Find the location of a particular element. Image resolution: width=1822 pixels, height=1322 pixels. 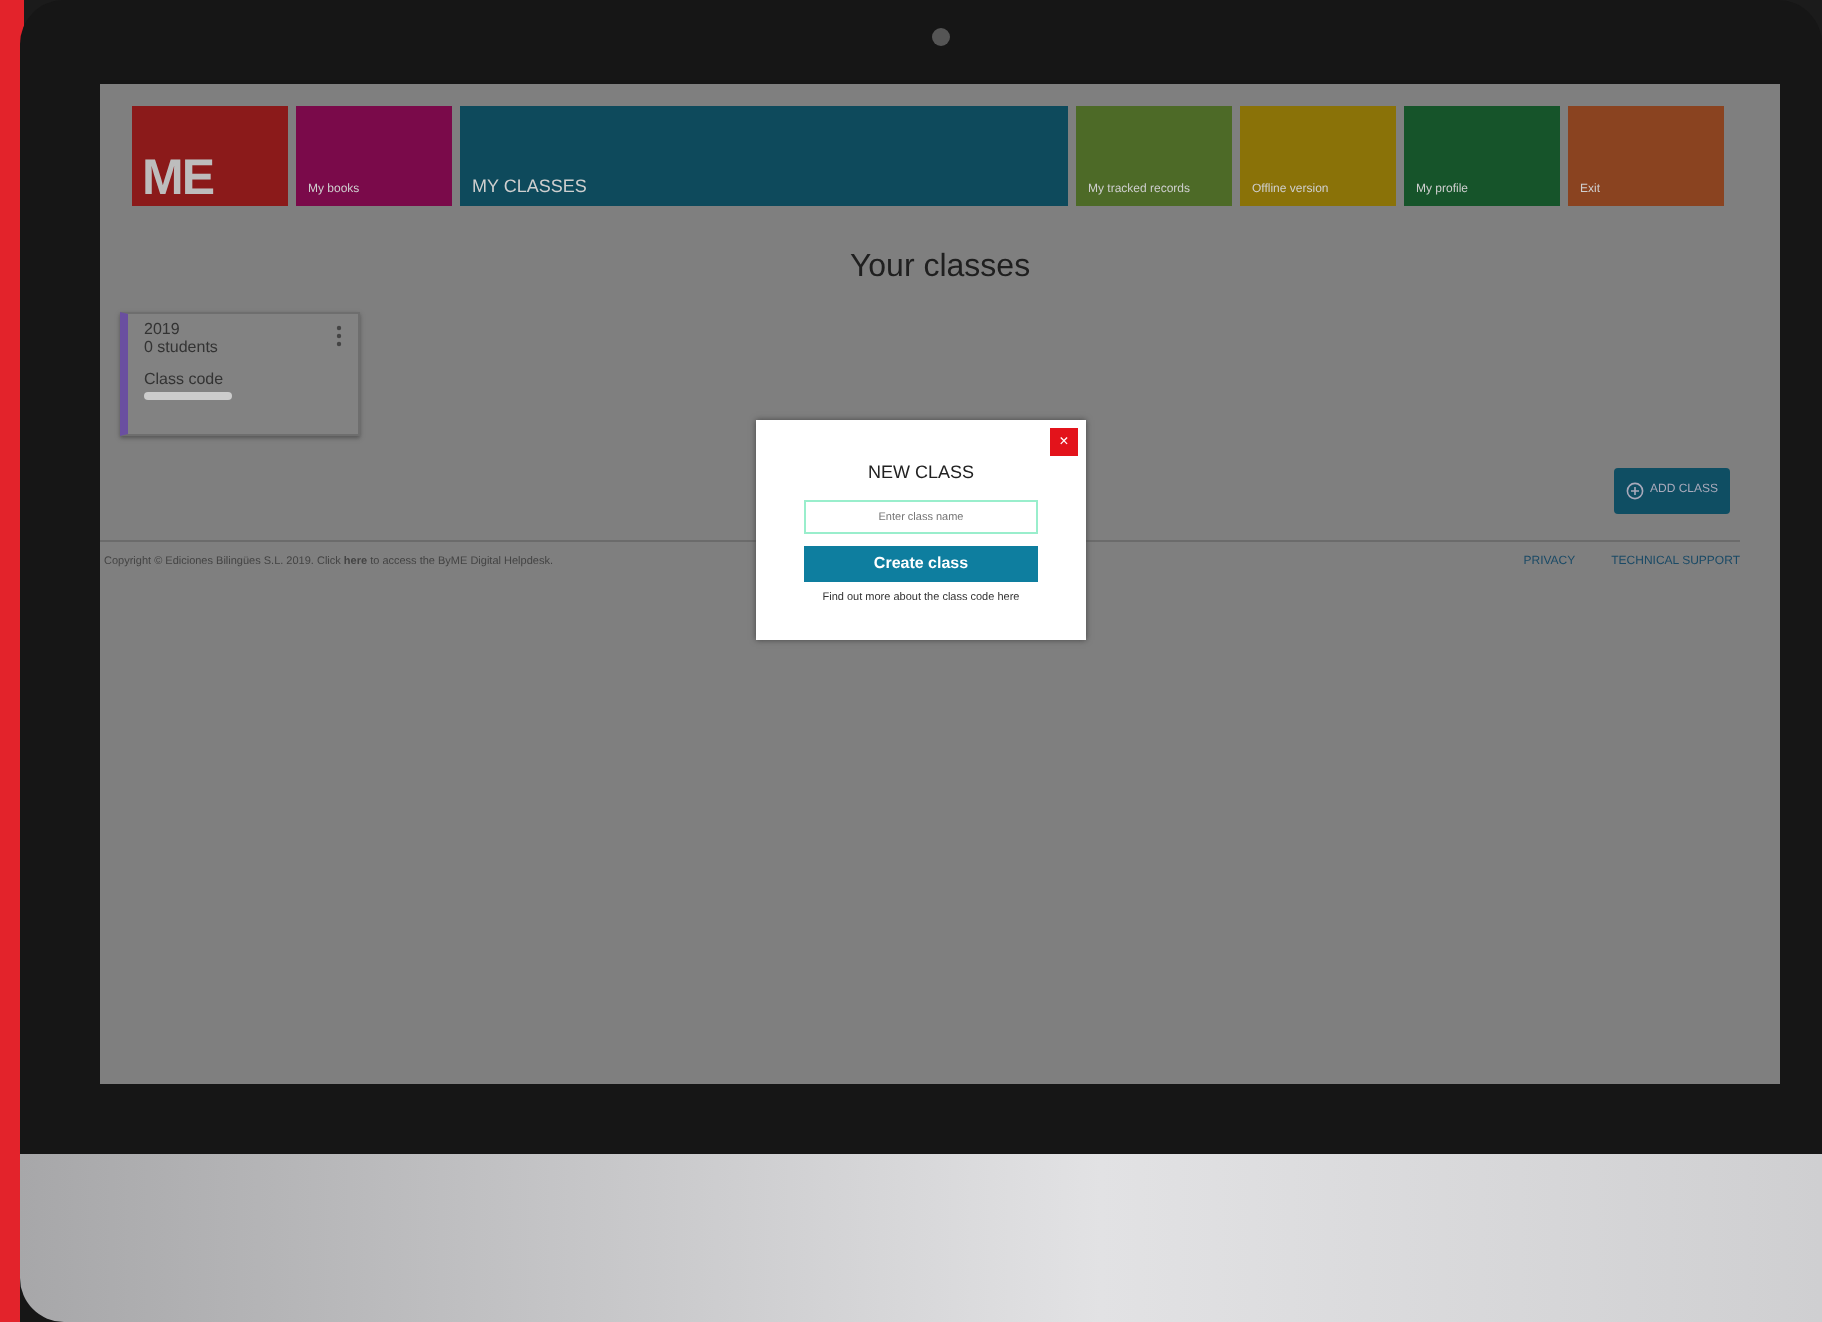

class-code-value is located at coordinates (188, 396).